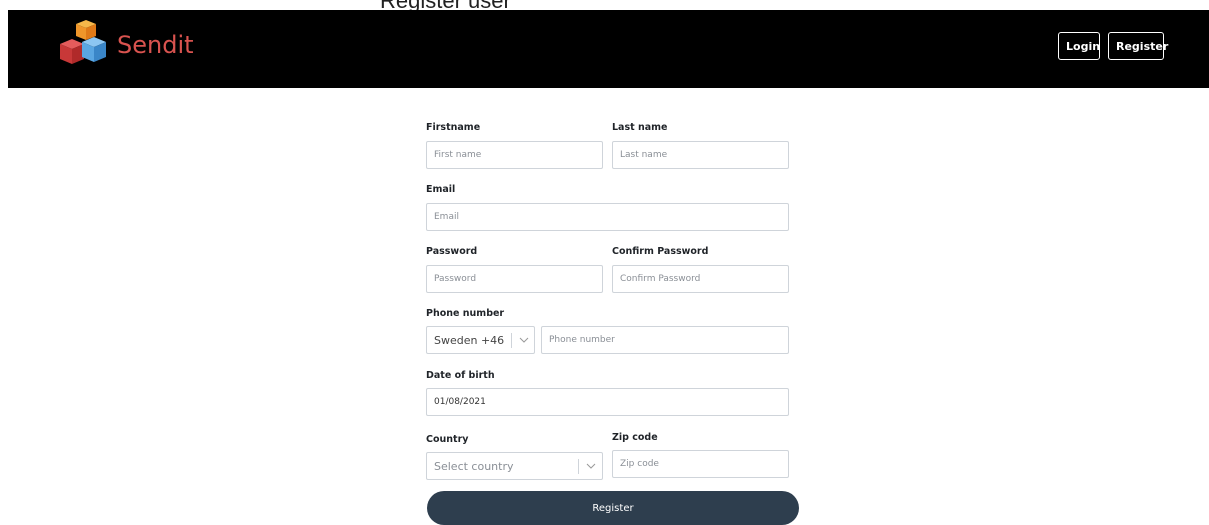 This screenshot has width=1209, height=525. I want to click on lastname-label: Last name, so click(640, 127).